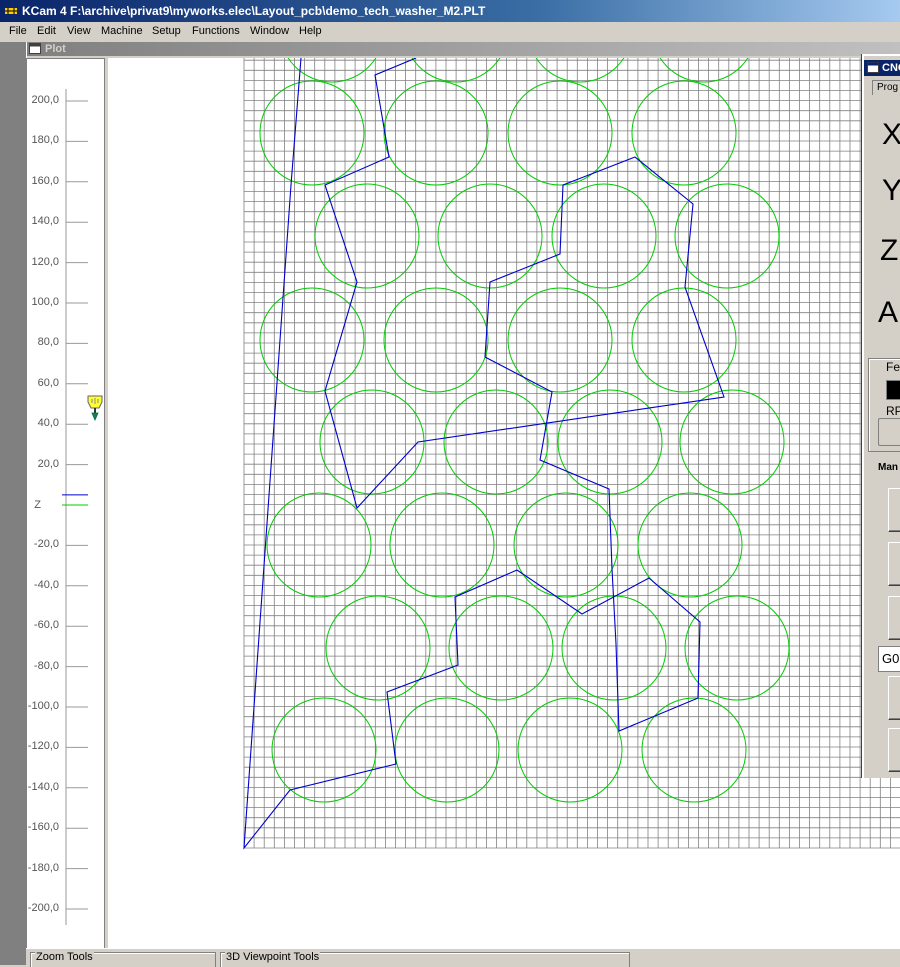 The image size is (900, 967). I want to click on z-tick-label: 60,0, so click(48, 382).